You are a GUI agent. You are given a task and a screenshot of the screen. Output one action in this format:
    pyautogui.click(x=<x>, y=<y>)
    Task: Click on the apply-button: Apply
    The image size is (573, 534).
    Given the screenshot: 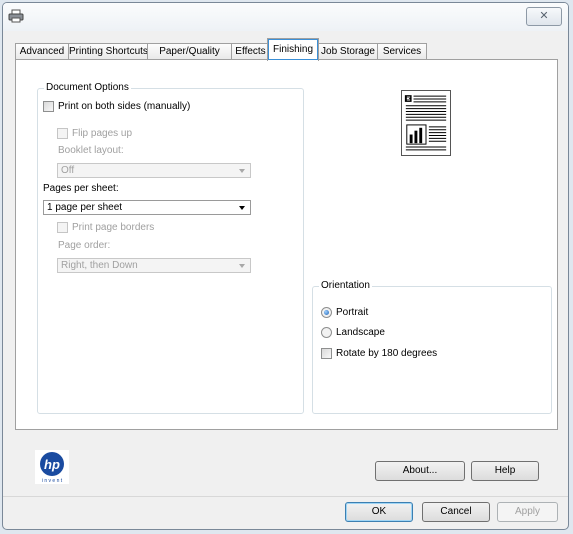 What is the action you would take?
    pyautogui.click(x=527, y=512)
    